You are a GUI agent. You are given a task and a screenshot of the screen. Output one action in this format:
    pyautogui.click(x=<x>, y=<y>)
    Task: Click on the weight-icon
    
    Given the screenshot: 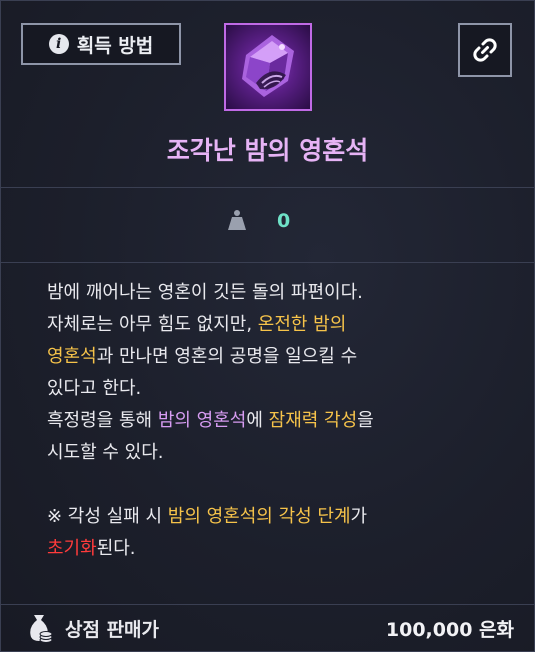 What is the action you would take?
    pyautogui.click(x=237, y=220)
    